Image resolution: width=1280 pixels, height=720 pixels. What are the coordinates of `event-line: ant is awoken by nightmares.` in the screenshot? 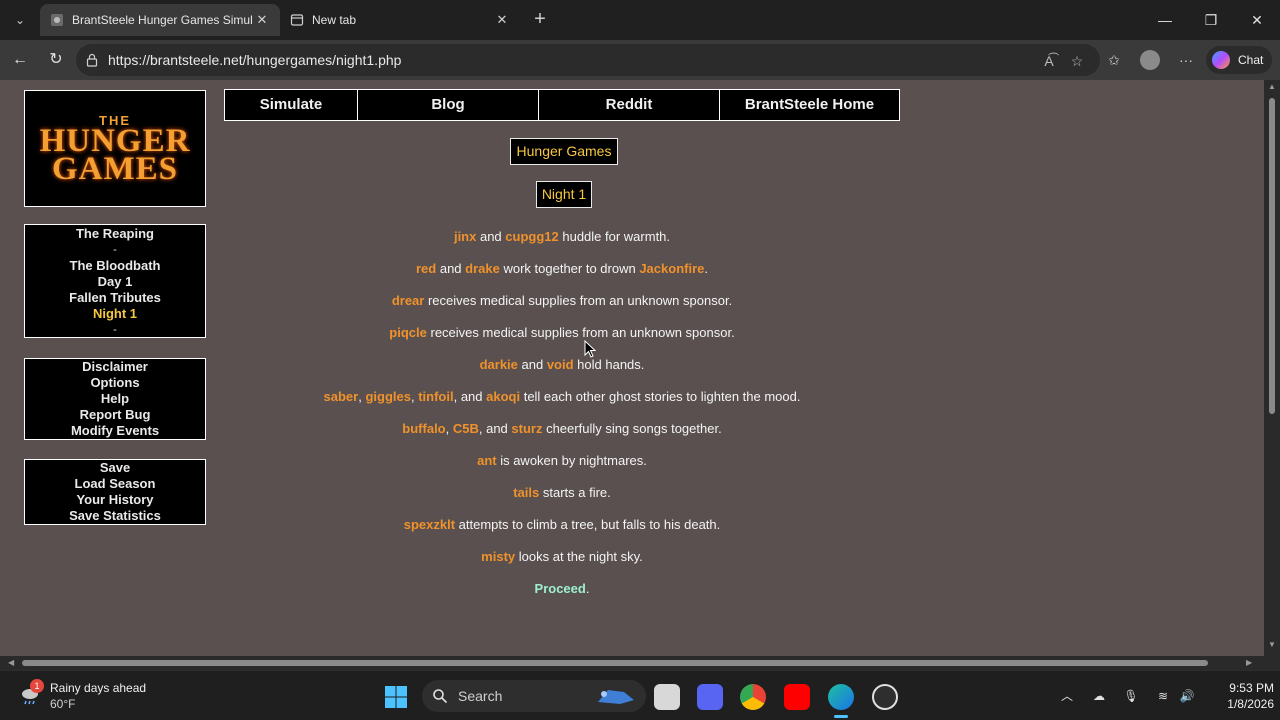 It's located at (562, 468).